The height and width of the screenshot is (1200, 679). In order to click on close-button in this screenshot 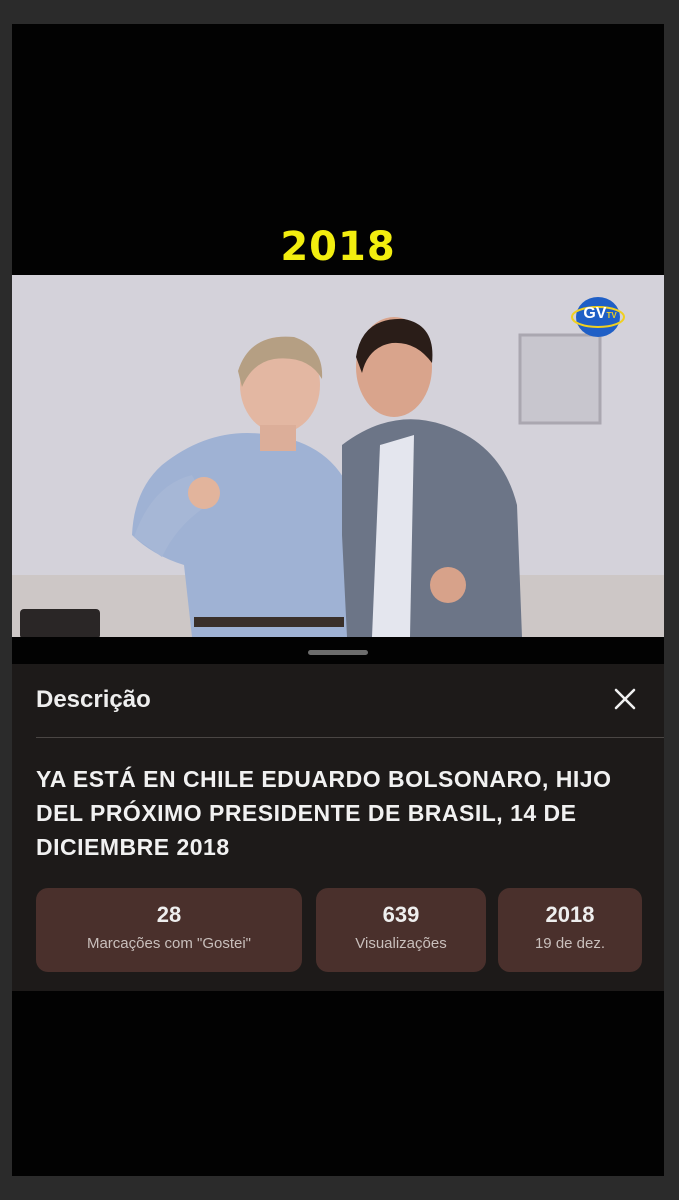, I will do `click(625, 699)`.